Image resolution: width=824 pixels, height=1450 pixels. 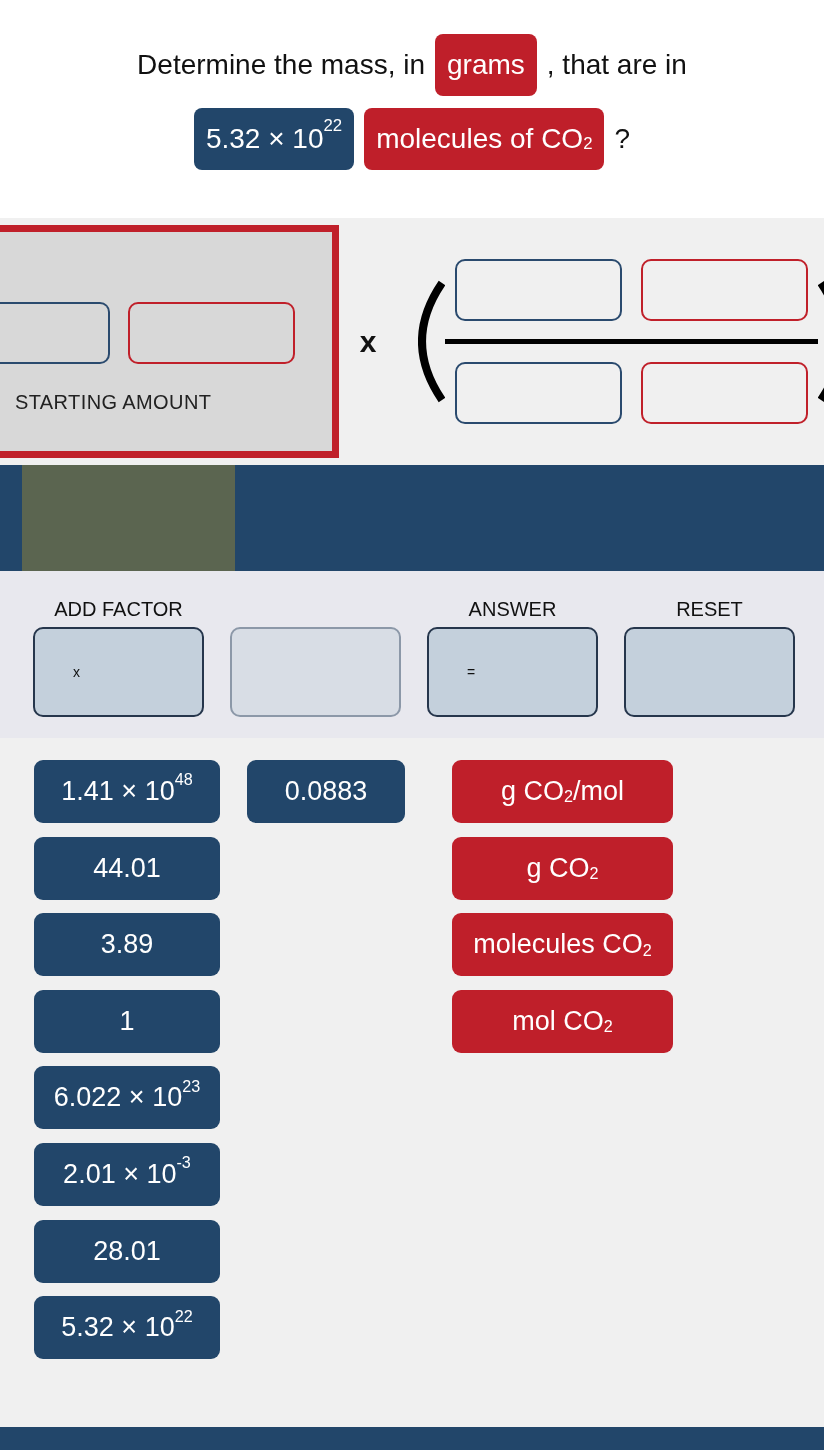 I want to click on number-tile: 1, so click(x=127, y=1021).